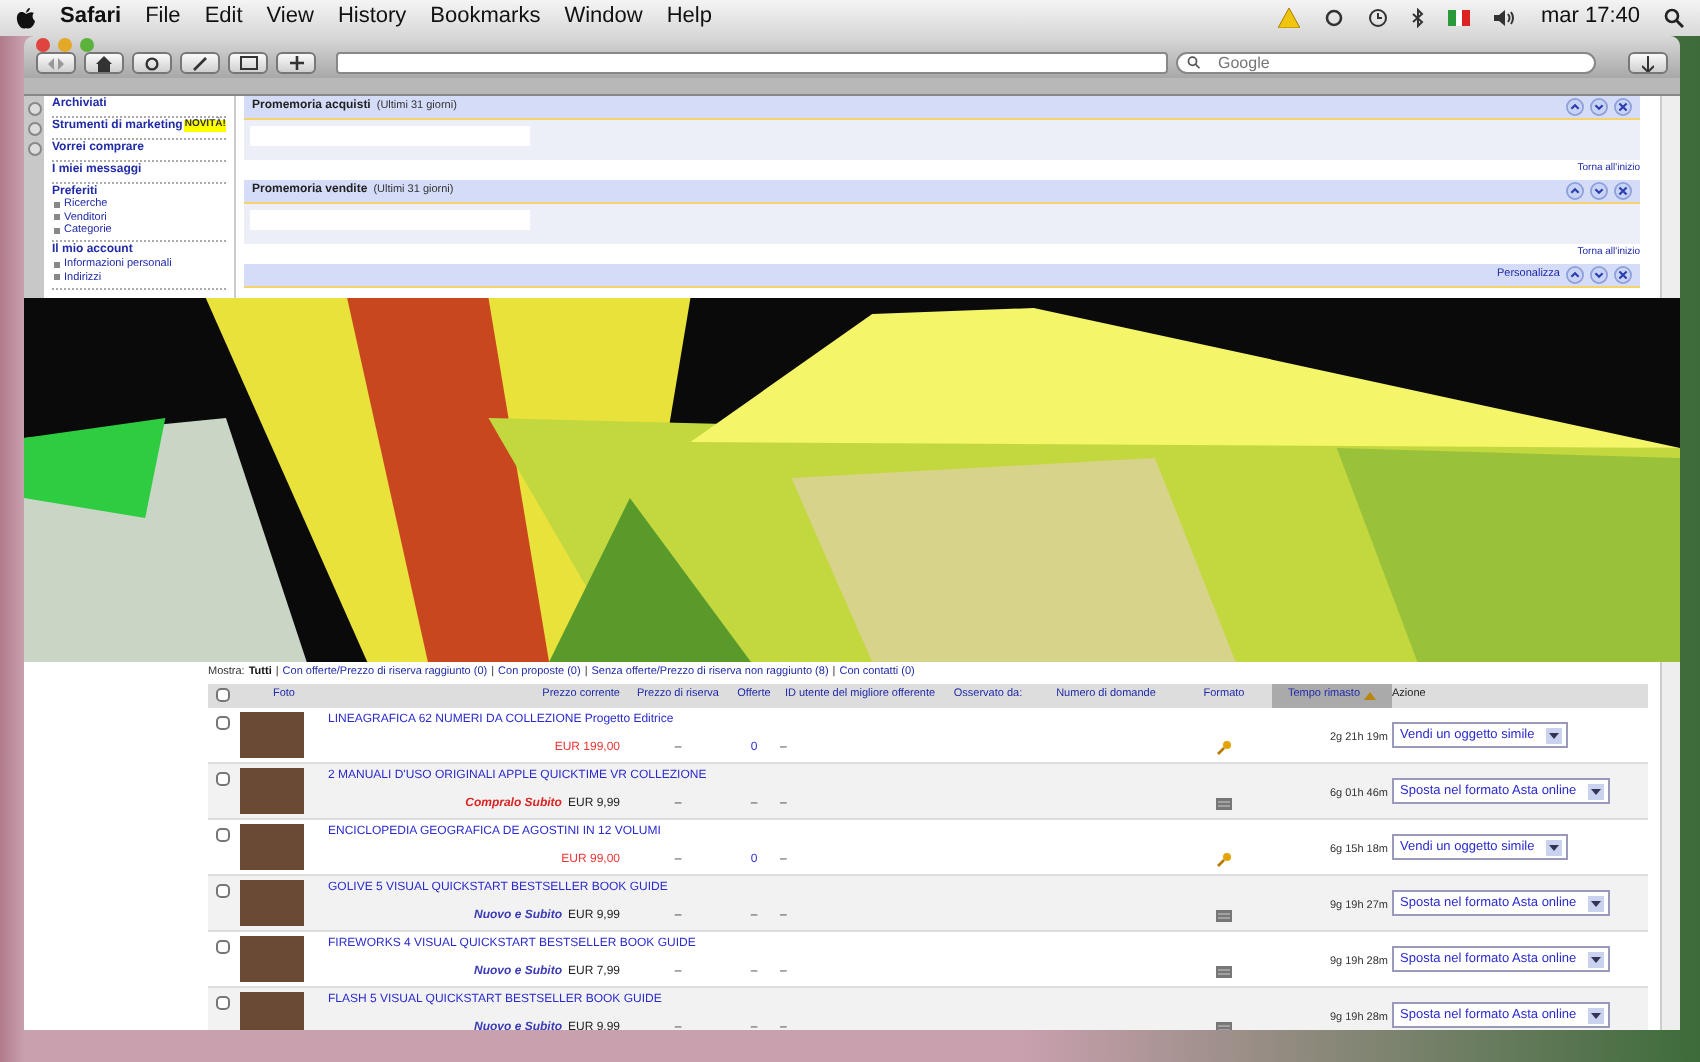  What do you see at coordinates (1590, 18) in the screenshot?
I see `menu-clock: mar 17:40` at bounding box center [1590, 18].